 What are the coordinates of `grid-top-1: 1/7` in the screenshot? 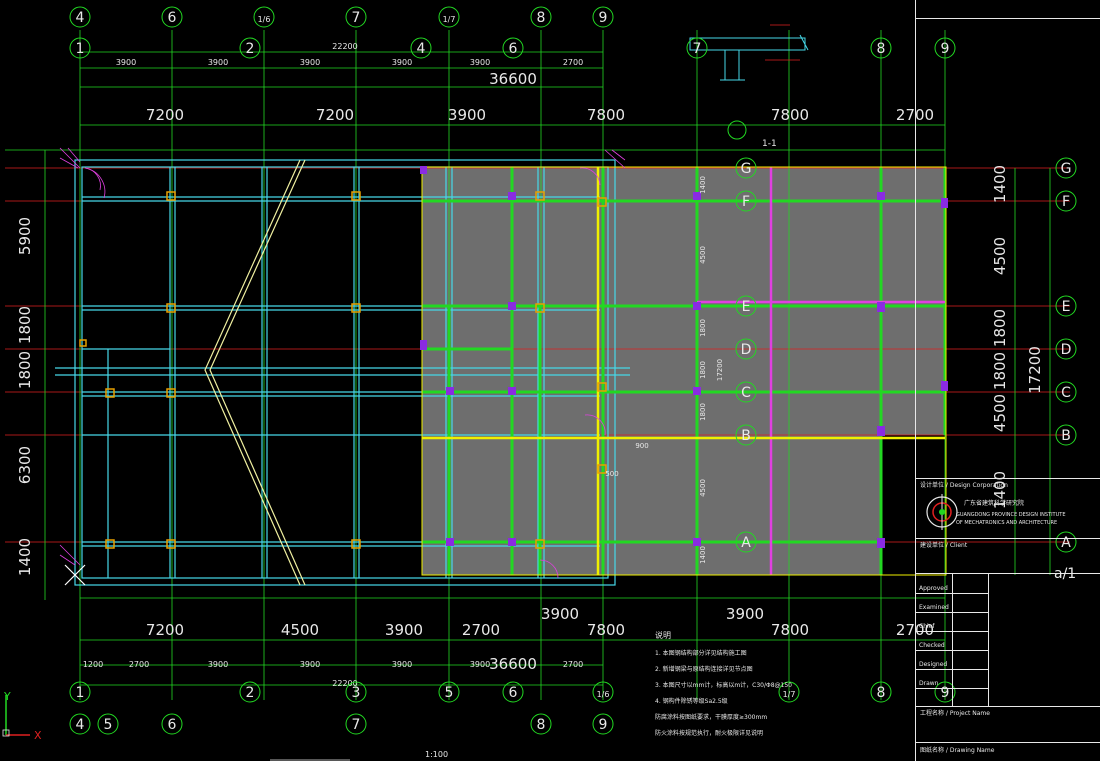 It's located at (449, 19).